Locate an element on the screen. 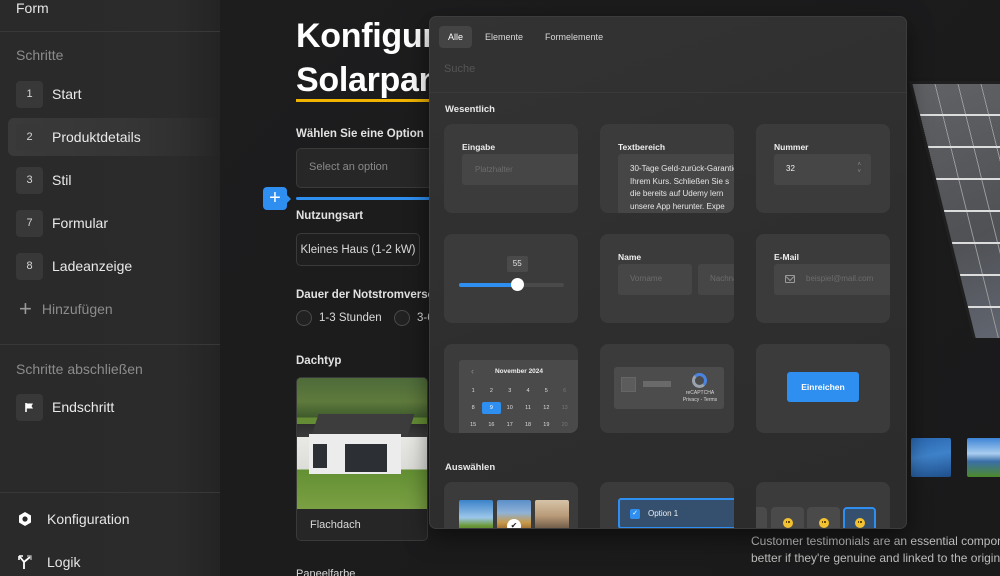  element-slider: 55 is located at coordinates (511, 278).